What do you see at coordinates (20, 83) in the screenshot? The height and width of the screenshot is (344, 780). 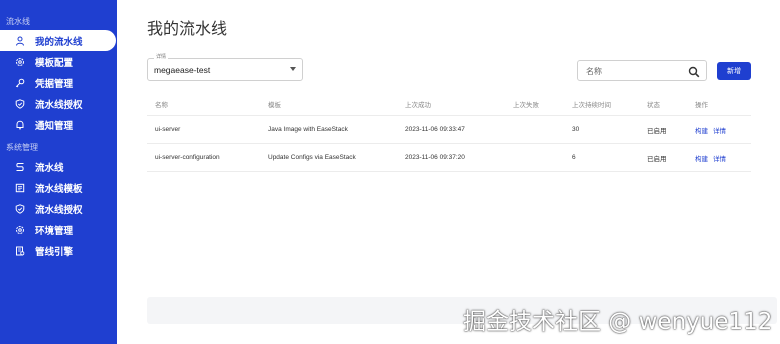 I see `key-icon` at bounding box center [20, 83].